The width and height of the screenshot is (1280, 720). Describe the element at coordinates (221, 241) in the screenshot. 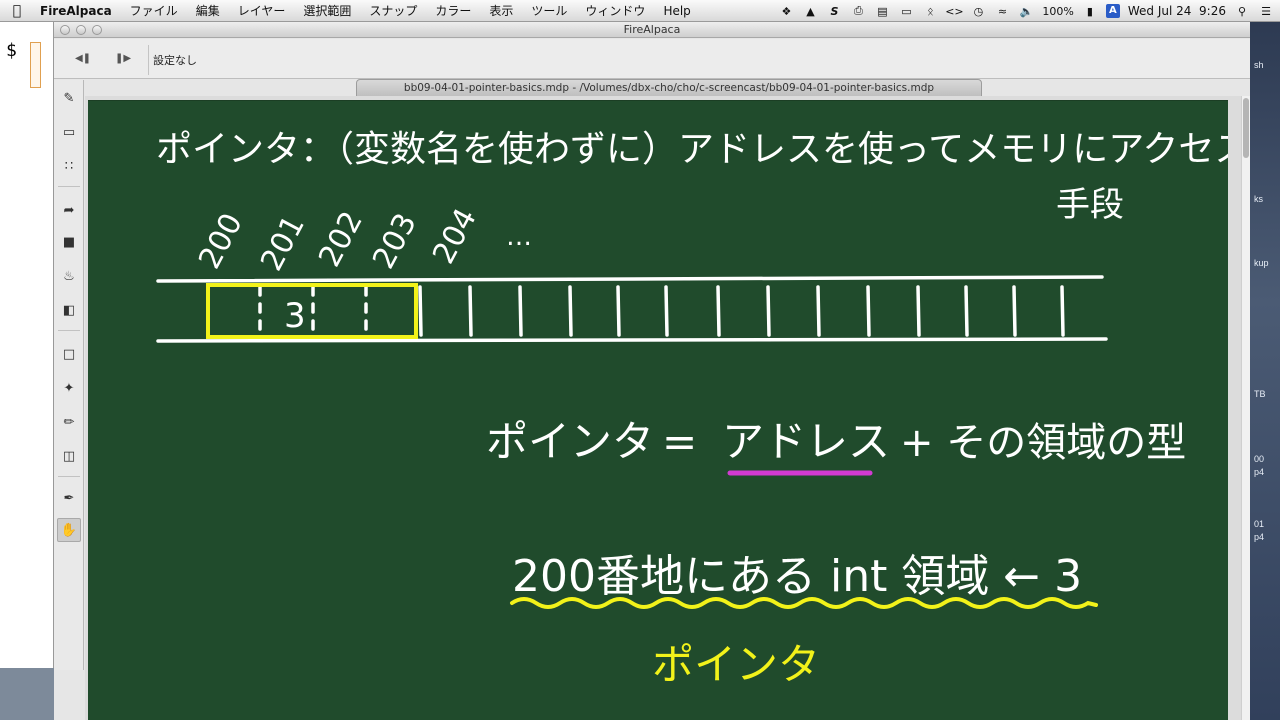

I see `address-label-200: 200` at that location.